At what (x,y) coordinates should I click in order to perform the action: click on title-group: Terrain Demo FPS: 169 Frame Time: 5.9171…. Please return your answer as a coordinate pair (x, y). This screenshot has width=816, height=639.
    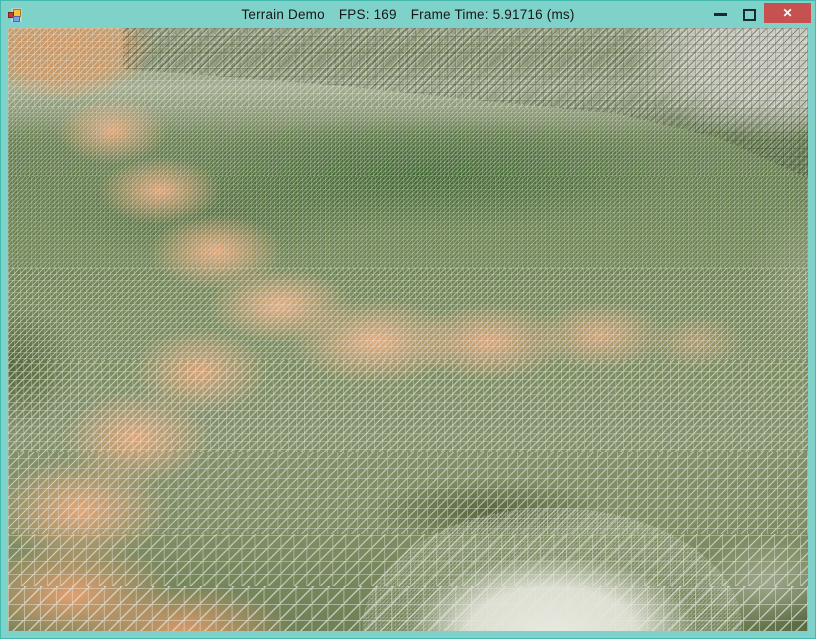
    Looking at the image, I should click on (407, 14).